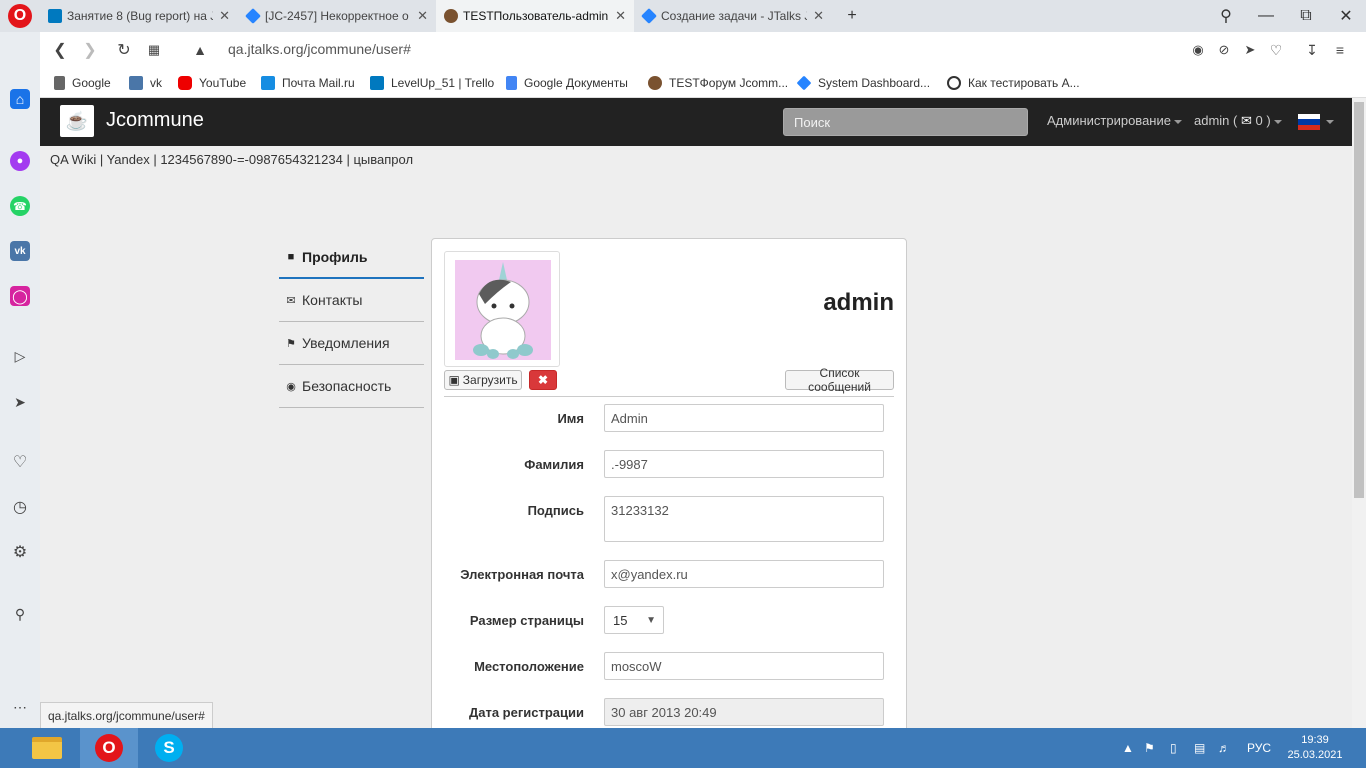 The height and width of the screenshot is (768, 1366). What do you see at coordinates (77, 121) in the screenshot?
I see `jcommune-logo-icon: ☕` at bounding box center [77, 121].